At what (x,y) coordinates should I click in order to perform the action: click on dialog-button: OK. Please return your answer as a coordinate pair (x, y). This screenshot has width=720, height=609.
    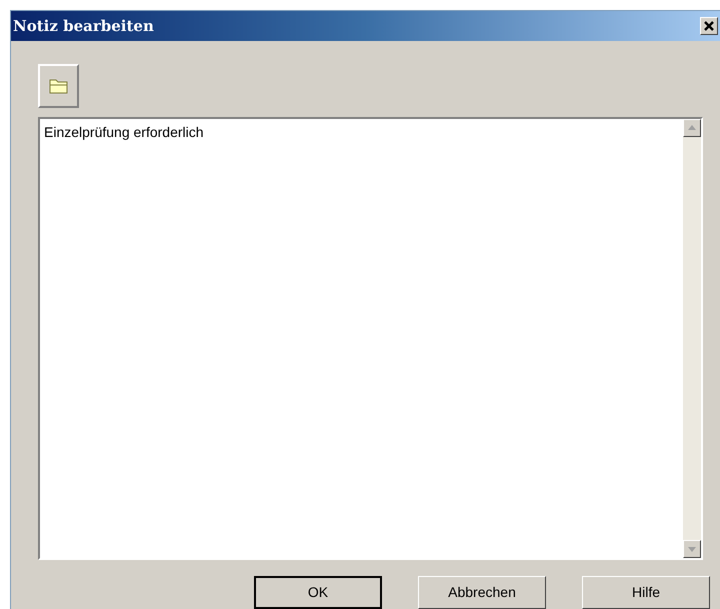
    Looking at the image, I should click on (318, 592).